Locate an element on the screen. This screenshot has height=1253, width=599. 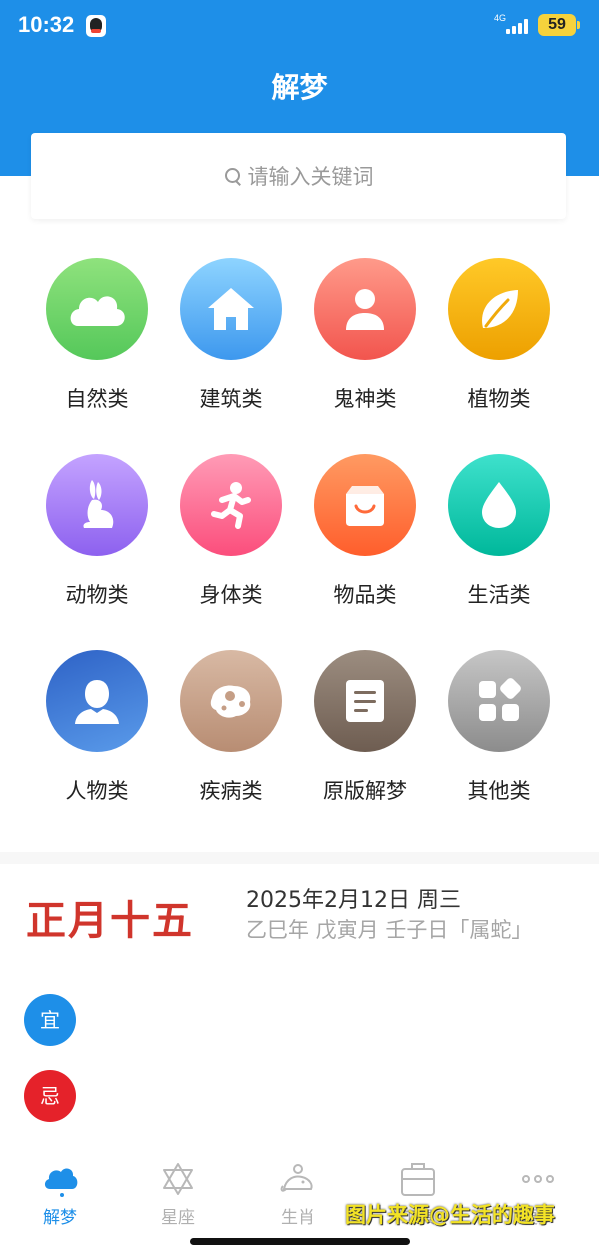
tab-constellation: 星座 is located at coordinates (178, 1190).